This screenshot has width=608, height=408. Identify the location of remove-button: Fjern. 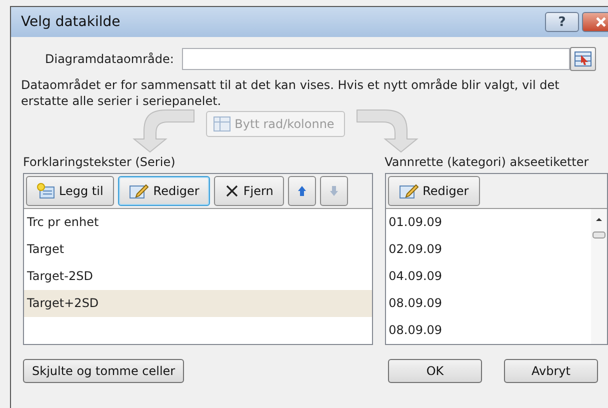
(249, 191).